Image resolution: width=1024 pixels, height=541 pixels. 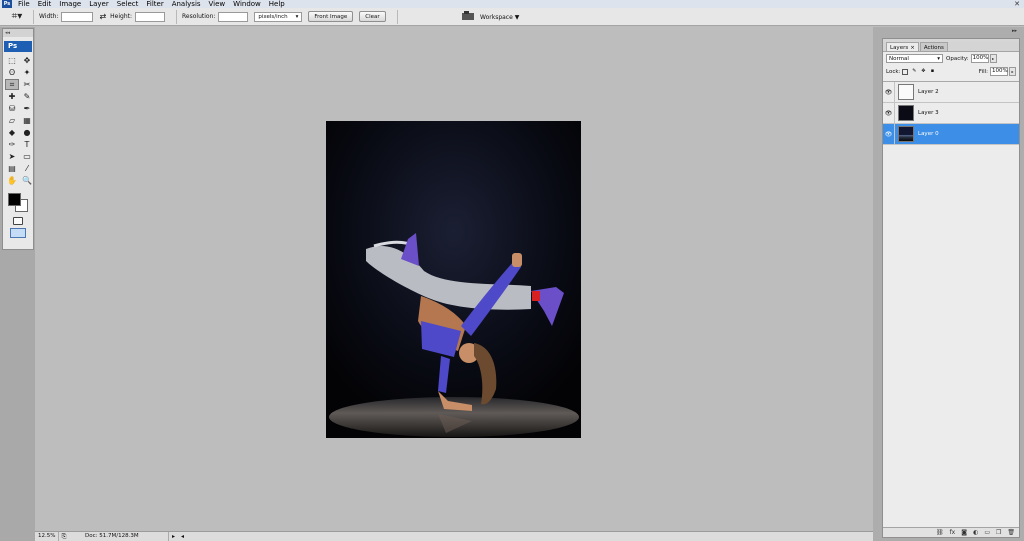 I want to click on brush-tool-icon: ✎, so click(x=27, y=96).